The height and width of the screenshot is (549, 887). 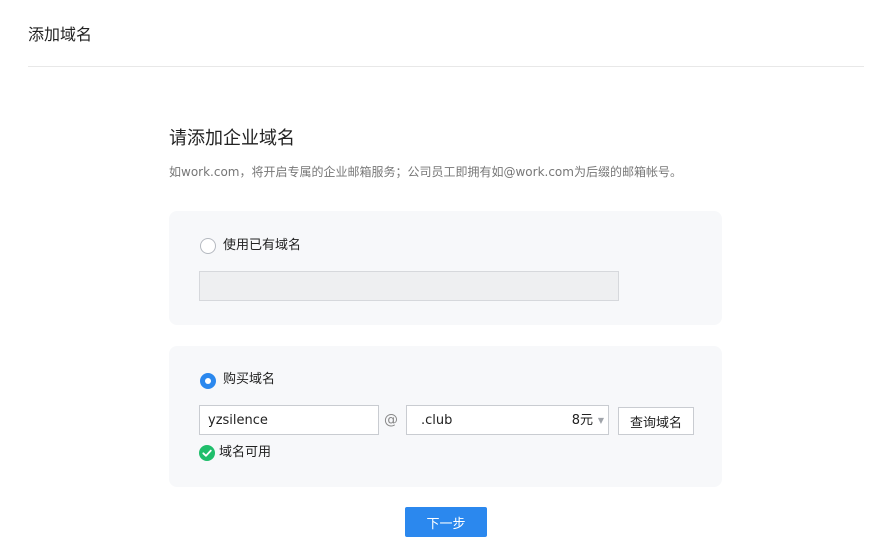 What do you see at coordinates (507, 420) in the screenshot?
I see `domain-suffix-select: .club 8元 ▼` at bounding box center [507, 420].